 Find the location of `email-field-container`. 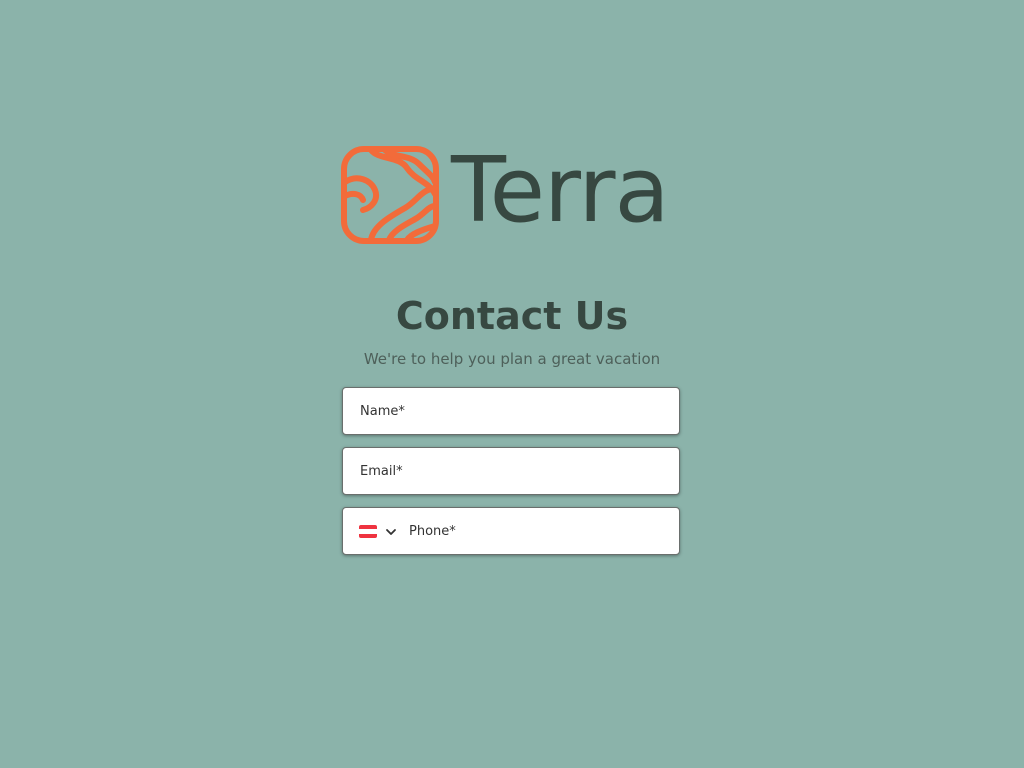

email-field-container is located at coordinates (511, 471).